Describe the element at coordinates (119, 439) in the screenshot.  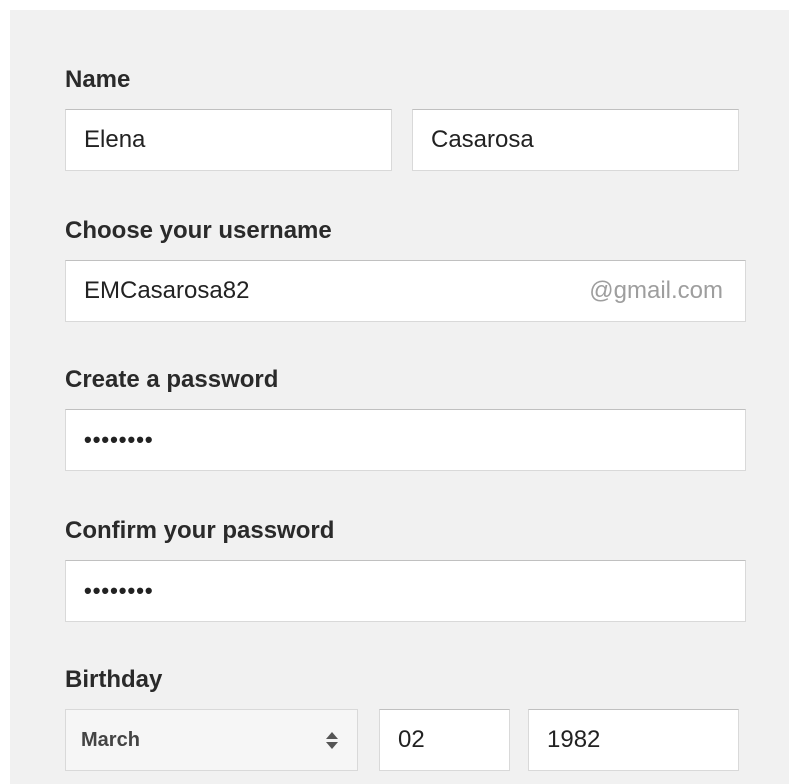
I see `password-value: ••••••••` at that location.